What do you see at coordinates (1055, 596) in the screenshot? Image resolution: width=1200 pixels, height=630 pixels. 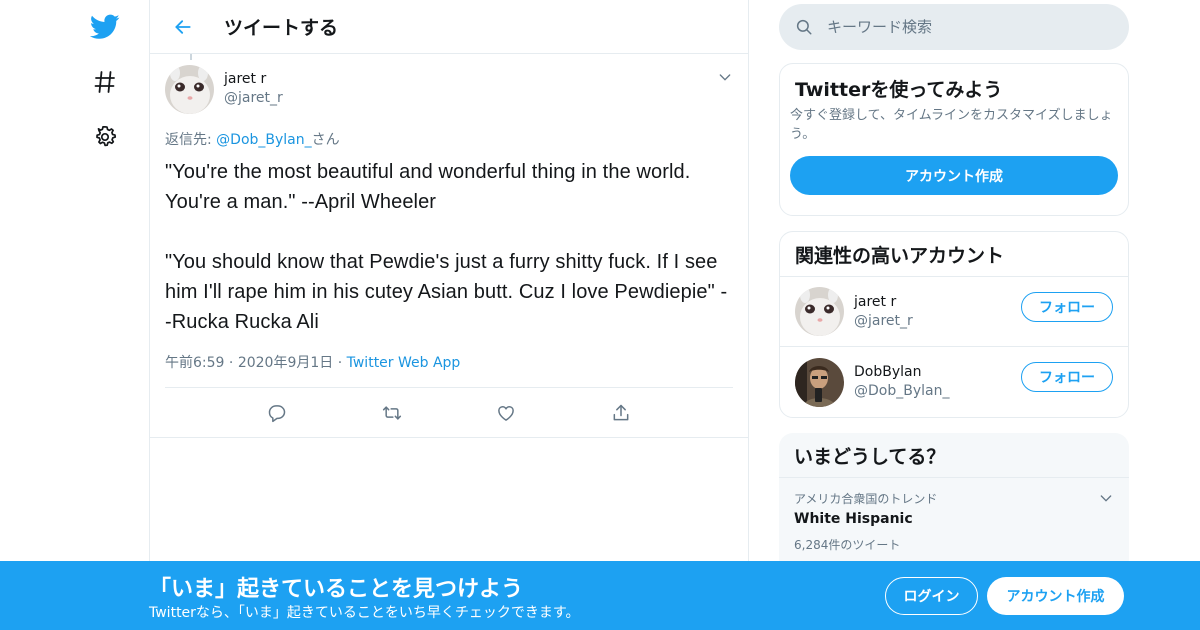 I see `signup-button: アカウント作成` at bounding box center [1055, 596].